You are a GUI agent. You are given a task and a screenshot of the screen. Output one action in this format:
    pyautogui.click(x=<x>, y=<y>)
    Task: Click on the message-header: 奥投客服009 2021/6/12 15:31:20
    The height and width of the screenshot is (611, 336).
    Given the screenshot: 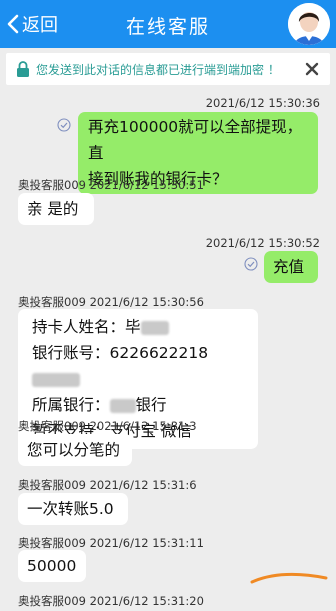 What is the action you would take?
    pyautogui.click(x=111, y=601)
    